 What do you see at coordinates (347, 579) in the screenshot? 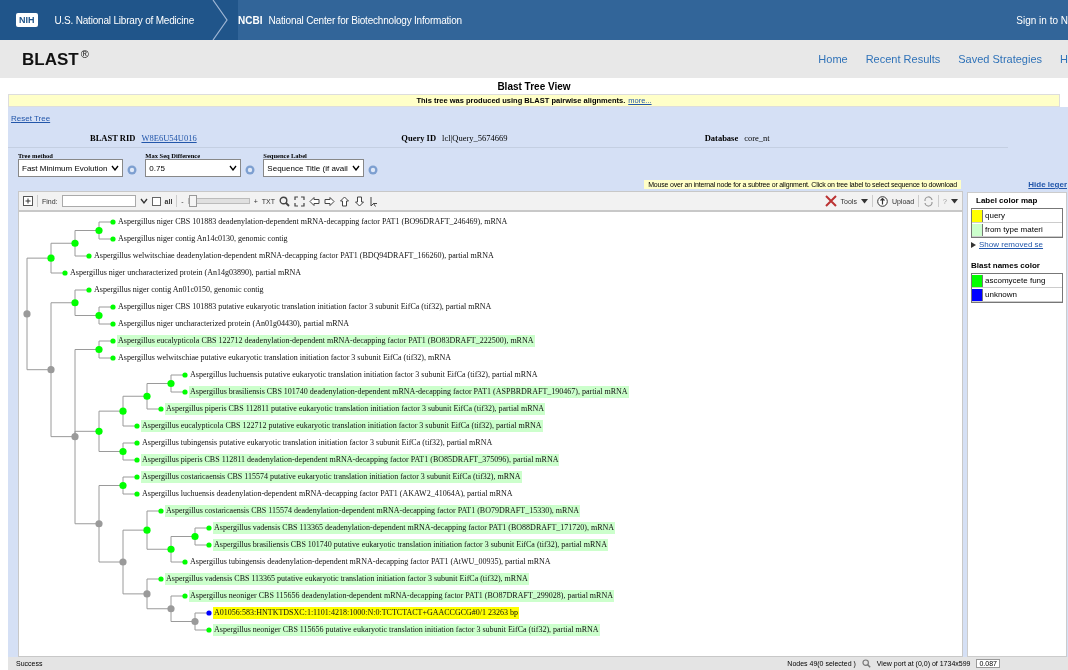
I see `sequence-label: Aspergillus vadensis CBS 113365 putative eukaryotic translation initiation factor 3 subunit EifCa (tif32), mRNA` at bounding box center [347, 579].